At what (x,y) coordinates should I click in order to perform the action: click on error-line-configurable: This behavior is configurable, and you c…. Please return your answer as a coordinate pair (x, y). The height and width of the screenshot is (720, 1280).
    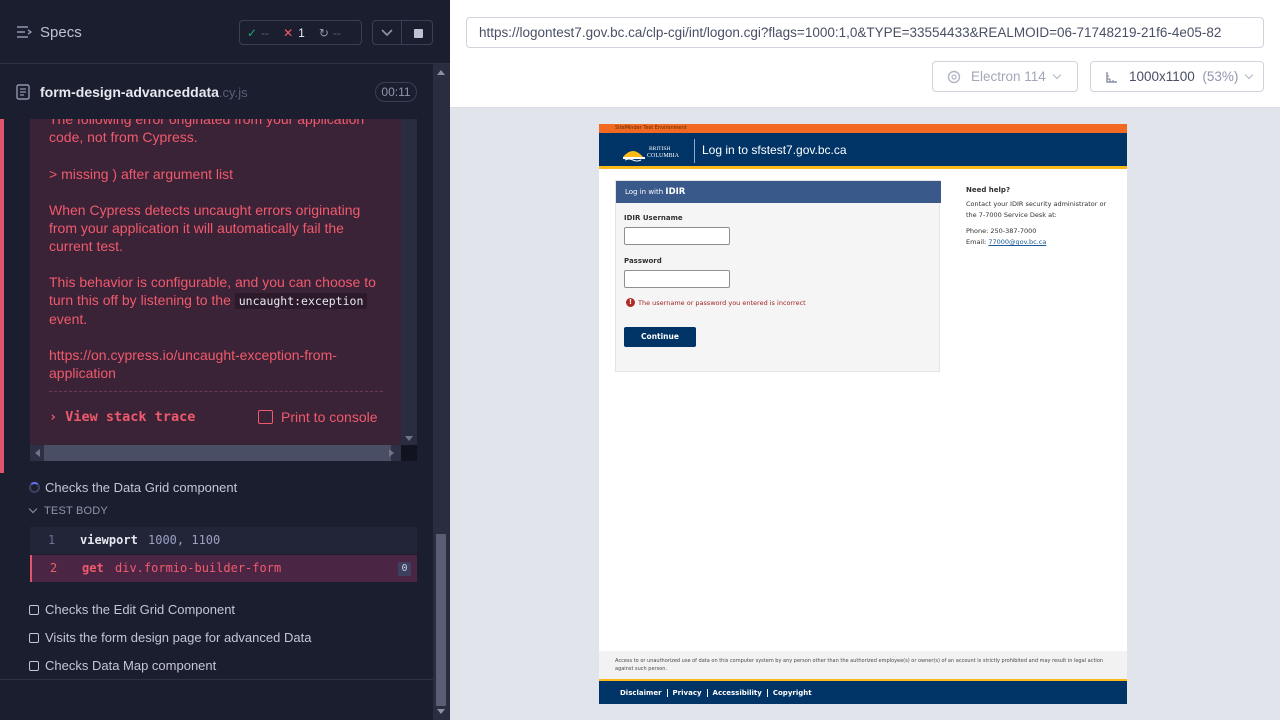
    Looking at the image, I should click on (212, 300).